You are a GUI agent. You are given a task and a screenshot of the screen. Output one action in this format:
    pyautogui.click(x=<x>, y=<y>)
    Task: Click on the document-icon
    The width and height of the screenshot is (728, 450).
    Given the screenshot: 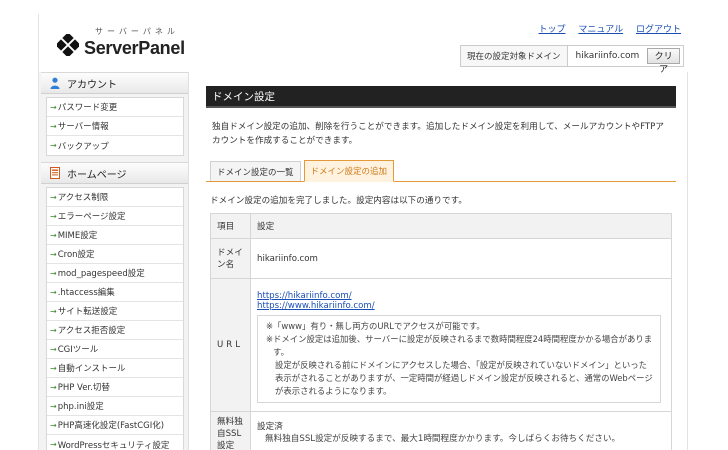 What is the action you would take?
    pyautogui.click(x=55, y=173)
    